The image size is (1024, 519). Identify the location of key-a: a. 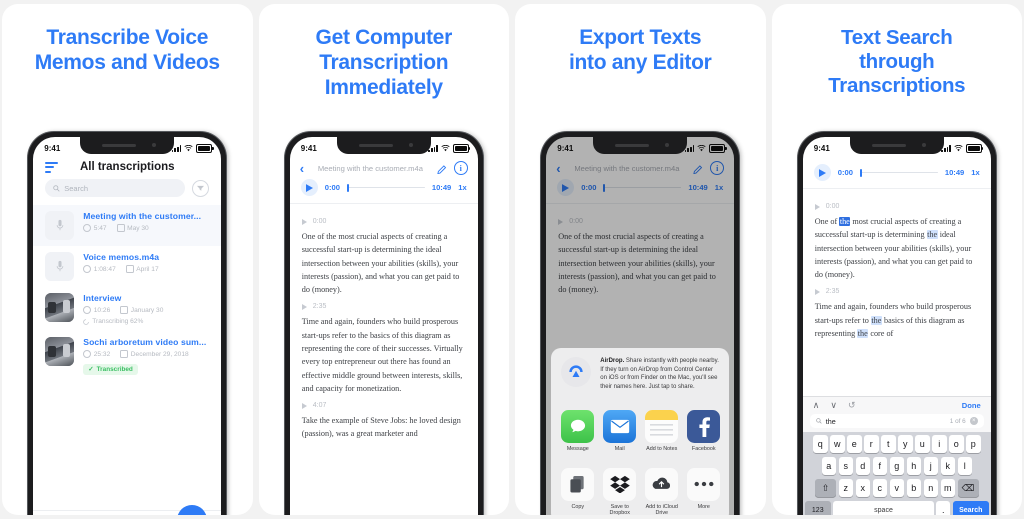
(828, 466).